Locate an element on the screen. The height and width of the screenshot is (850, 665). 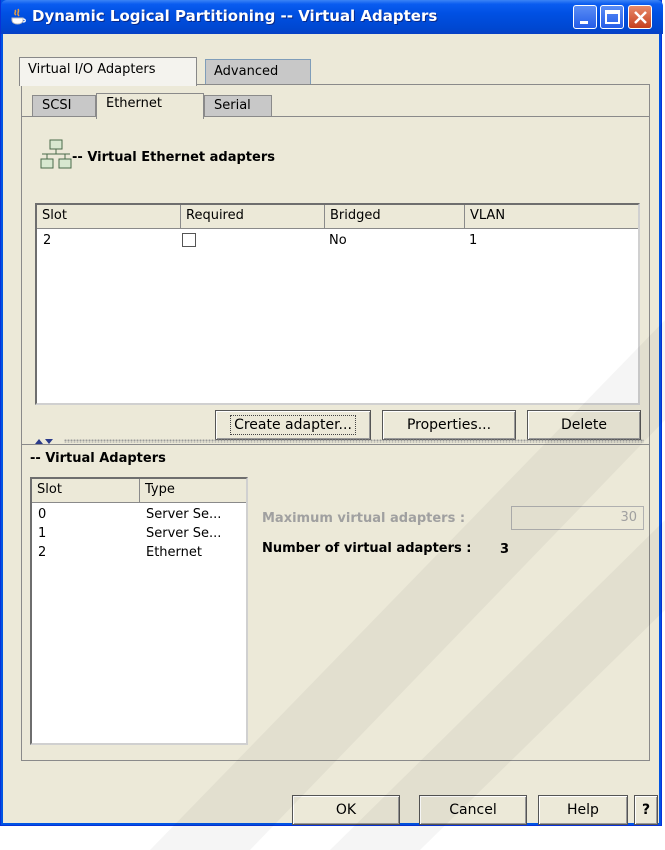
table-header: Slot Required Bridged VLAN is located at coordinates (337, 217).